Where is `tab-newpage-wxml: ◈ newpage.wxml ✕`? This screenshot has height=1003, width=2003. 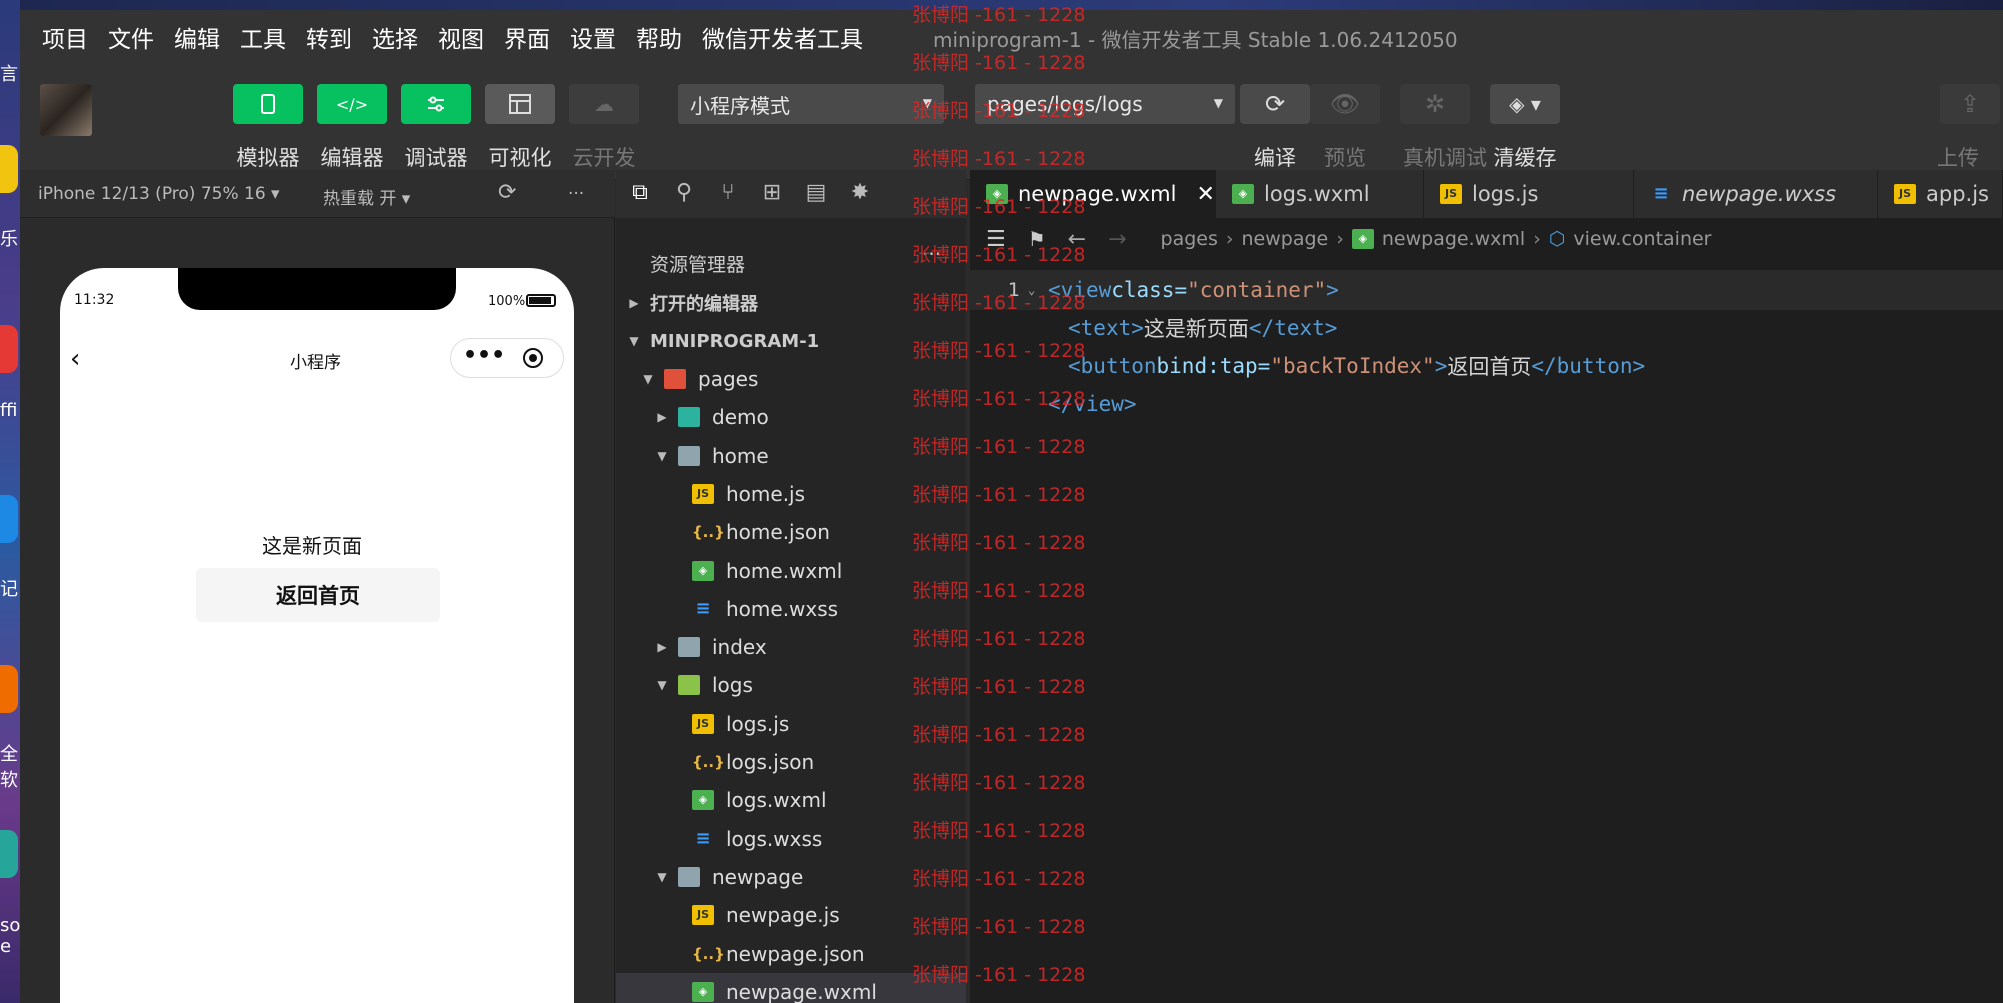
tab-newpage-wxml: ◈ newpage.wxml ✕ is located at coordinates (1093, 194).